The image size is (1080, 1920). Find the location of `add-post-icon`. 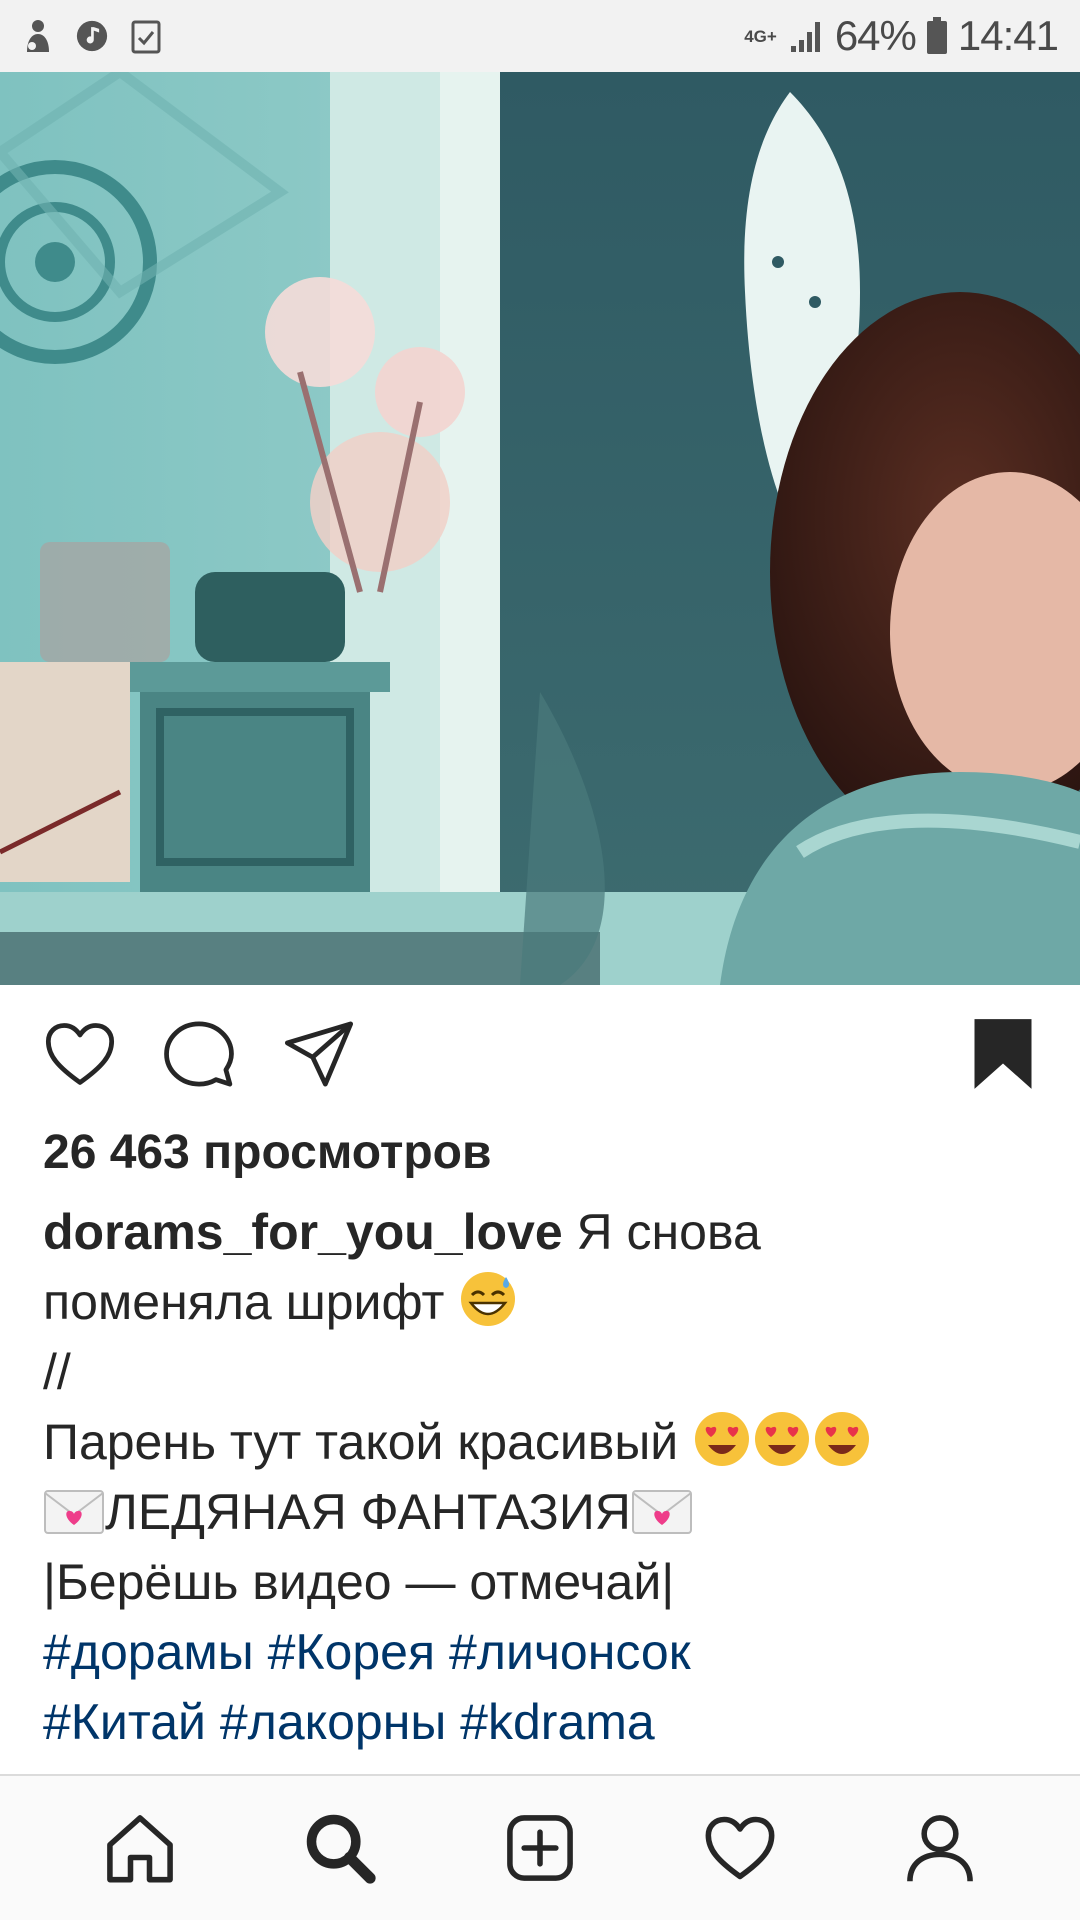

add-post-icon is located at coordinates (540, 1848).